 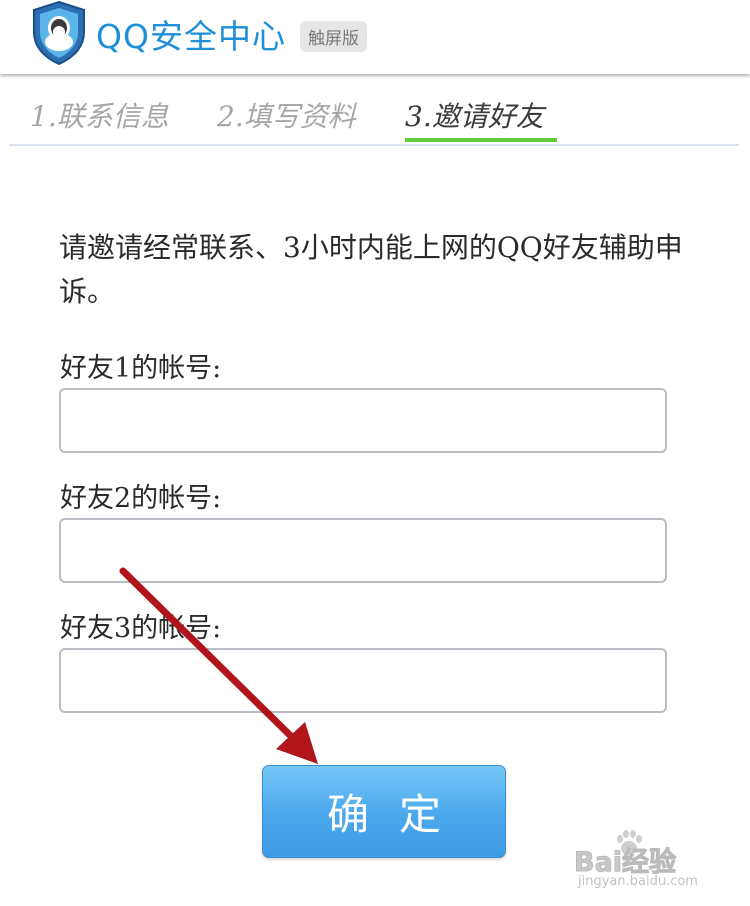 What do you see at coordinates (642, 859) in the screenshot?
I see `baidu-jingyan-watermark: Bai经验 jingyan.baidu.com` at bounding box center [642, 859].